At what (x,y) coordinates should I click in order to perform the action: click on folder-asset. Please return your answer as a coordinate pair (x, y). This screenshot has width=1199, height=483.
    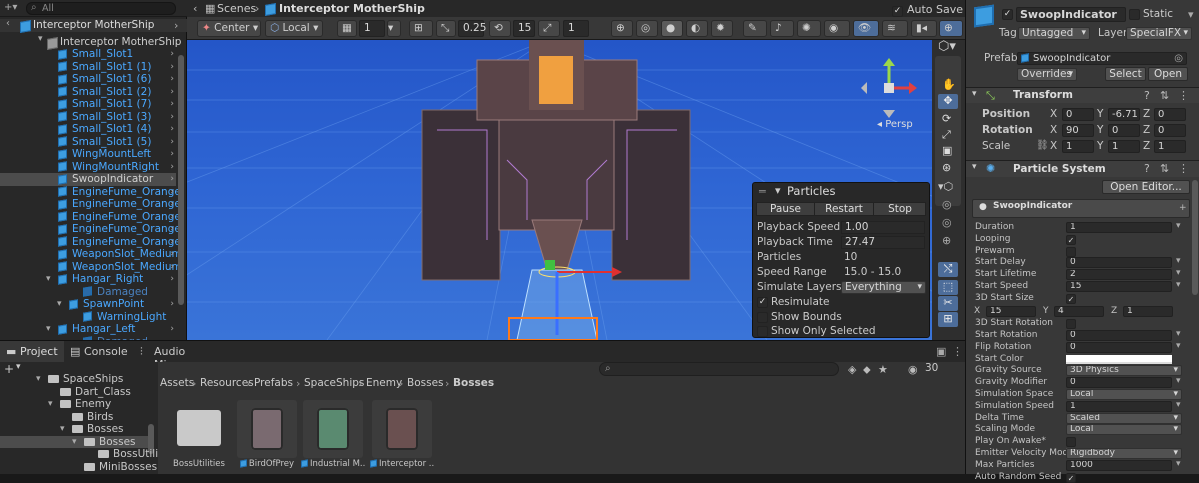
    Looking at the image, I should click on (199, 429).